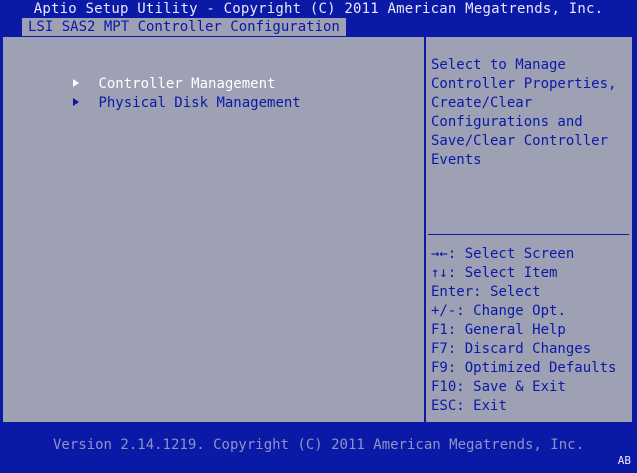 The height and width of the screenshot is (473, 637). I want to click on tab-controller-configuration: LSI SAS2 MPT Controller Configuration, so click(184, 27).